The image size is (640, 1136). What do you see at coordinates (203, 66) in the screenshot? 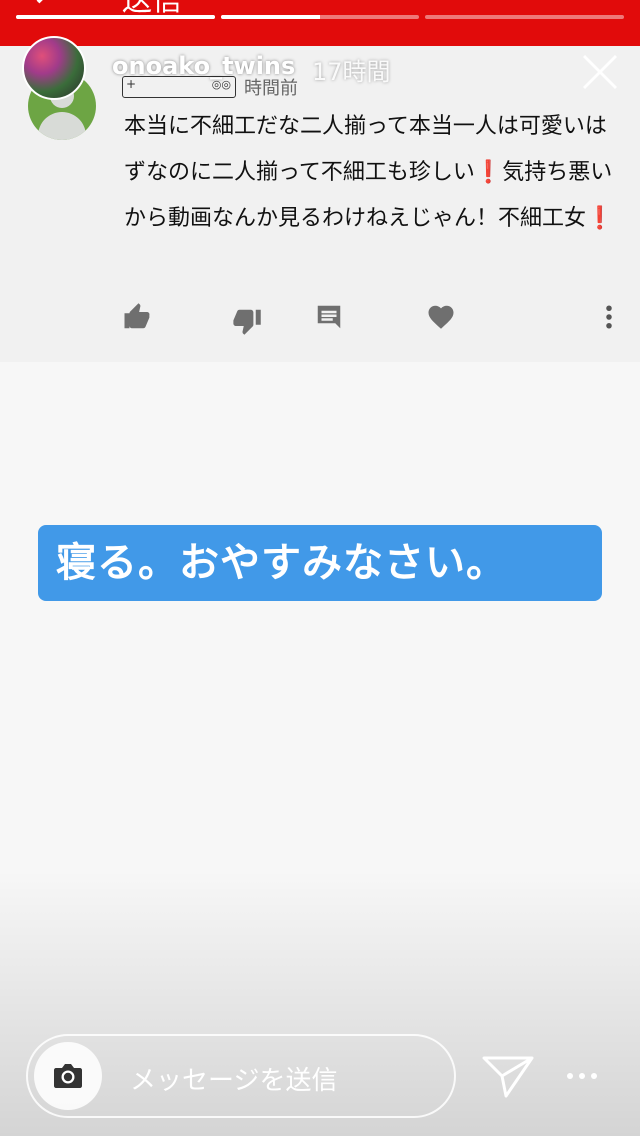
I see `story-username: onoako_twins` at bounding box center [203, 66].